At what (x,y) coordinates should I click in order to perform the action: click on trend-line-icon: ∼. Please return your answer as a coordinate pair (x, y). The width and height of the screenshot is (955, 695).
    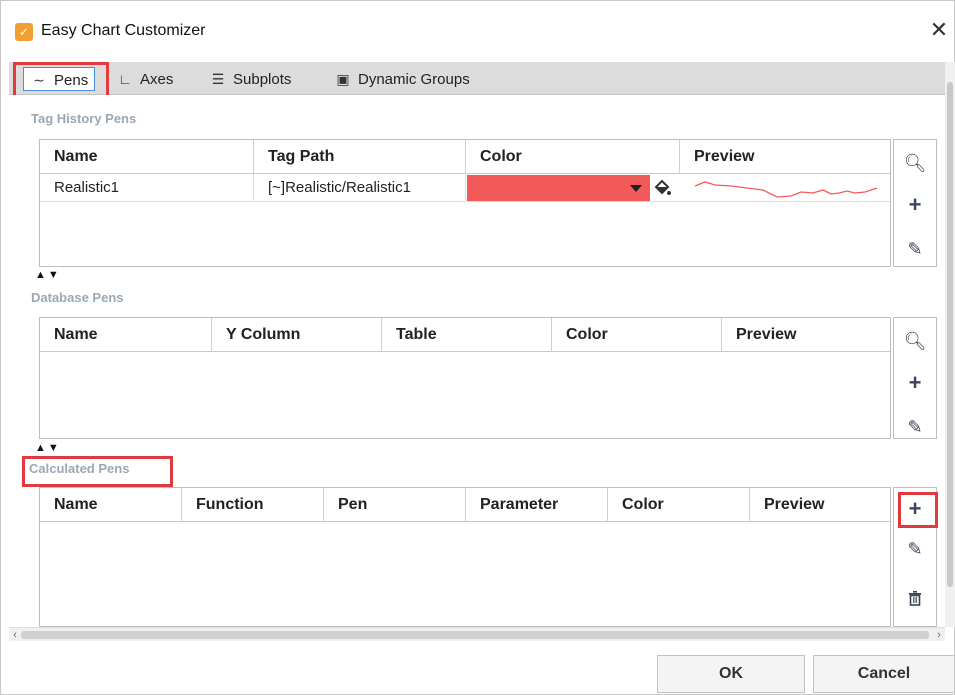
    Looking at the image, I should click on (39, 80).